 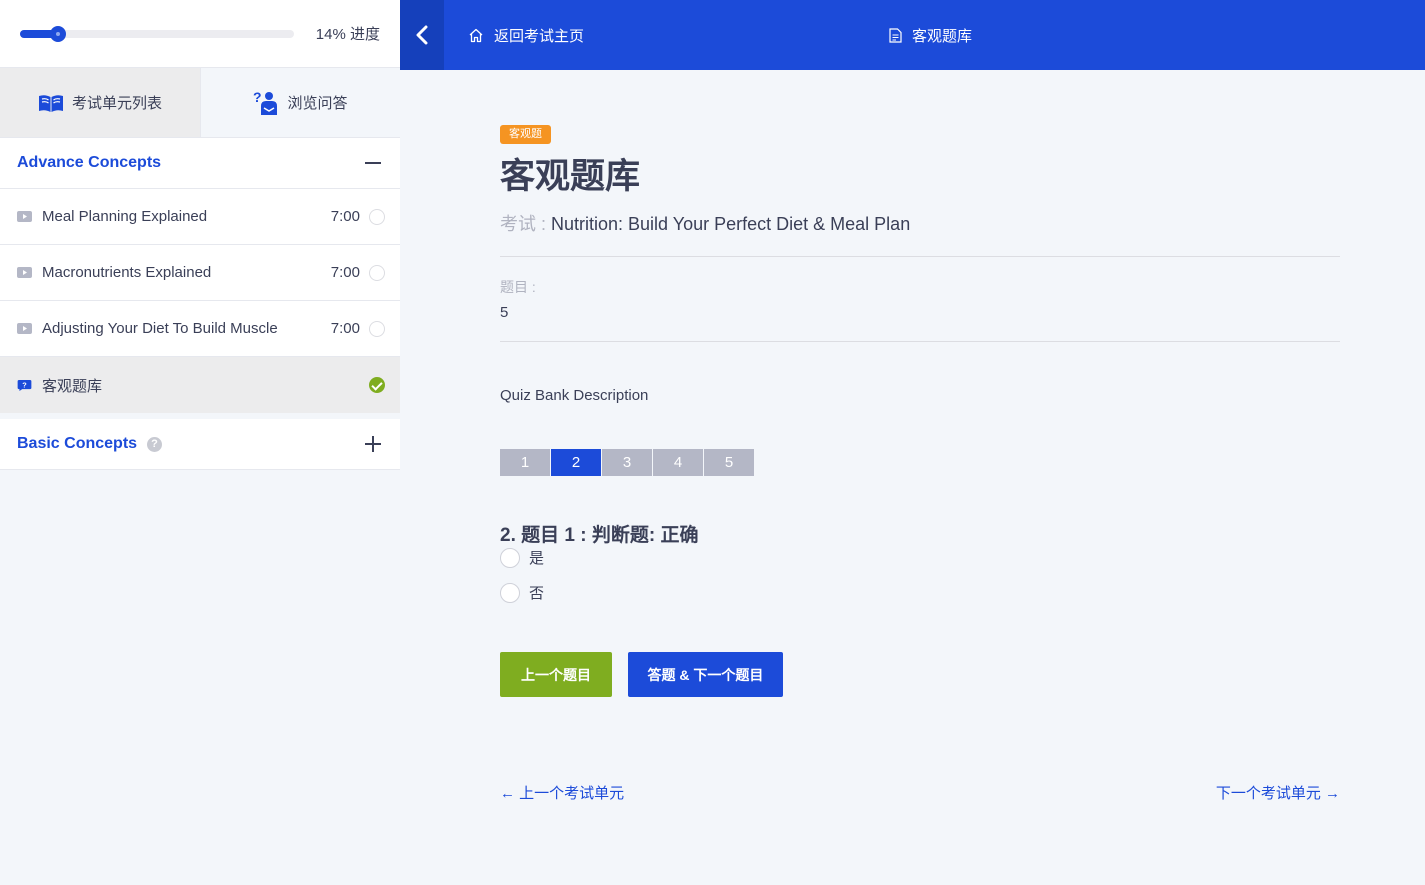 What do you see at coordinates (539, 36) in the screenshot?
I see `back-to-course-label: 返回考试主页` at bounding box center [539, 36].